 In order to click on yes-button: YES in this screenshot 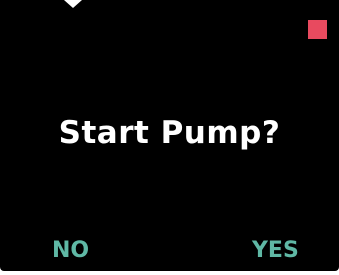, I will do `click(275, 251)`.